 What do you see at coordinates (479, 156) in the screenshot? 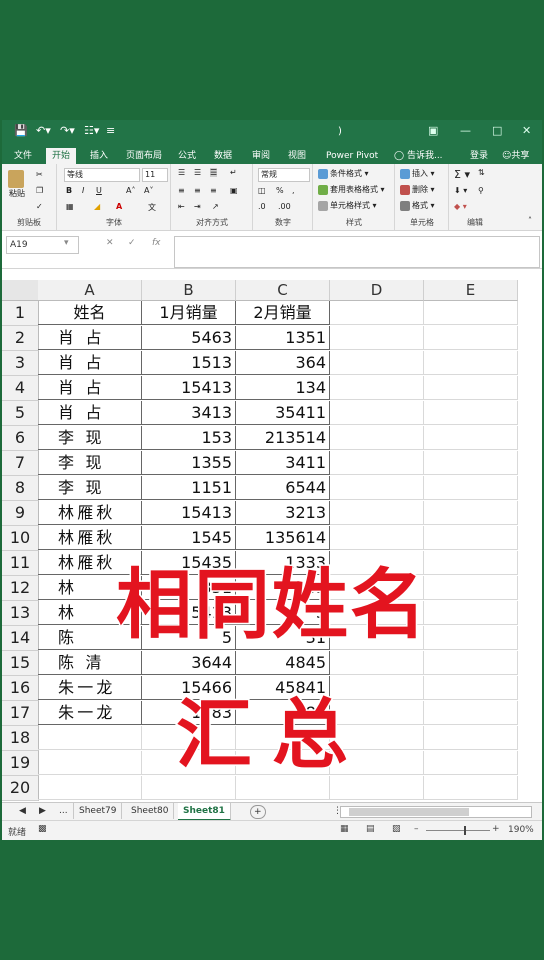
I see `sign-in-link: 登录` at bounding box center [479, 156].